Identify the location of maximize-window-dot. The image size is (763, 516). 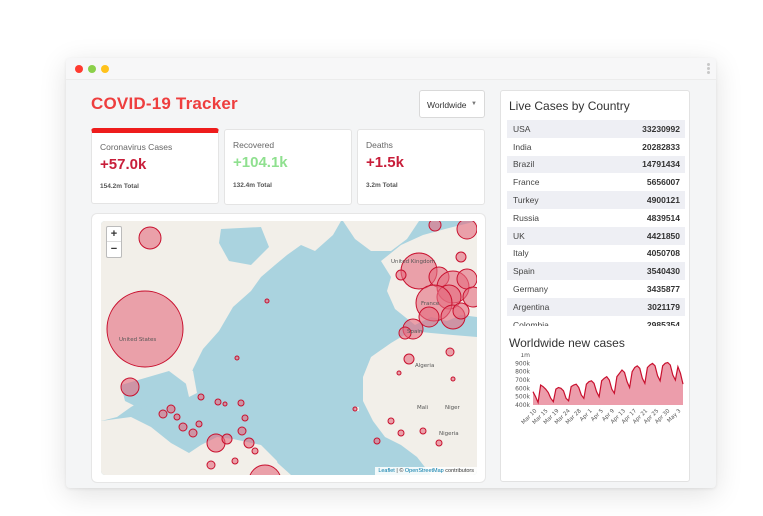
(92, 69).